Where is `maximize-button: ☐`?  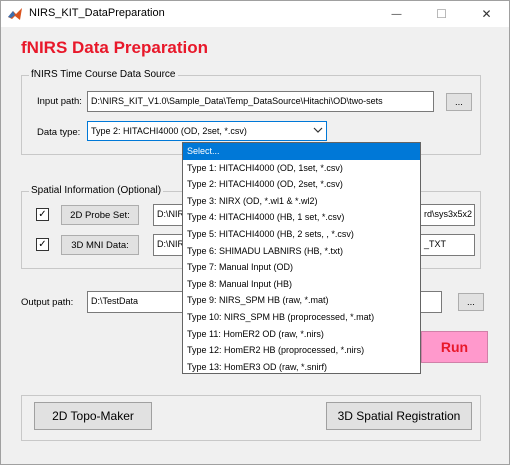
maximize-button: ☐ is located at coordinates (441, 14).